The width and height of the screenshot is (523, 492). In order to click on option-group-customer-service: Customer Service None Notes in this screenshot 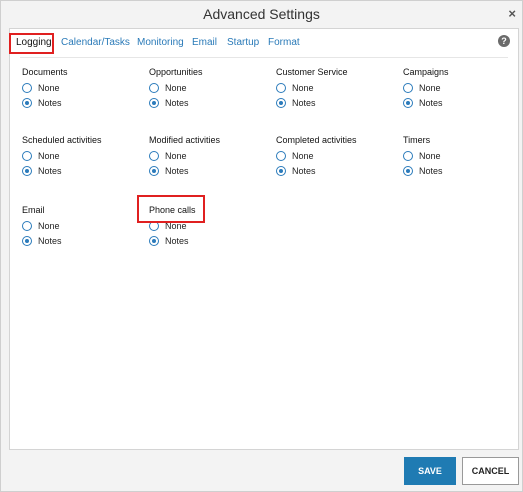, I will do `click(312, 88)`.